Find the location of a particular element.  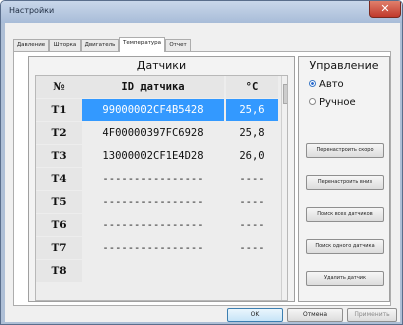

tab-report: Отчет is located at coordinates (178, 45).